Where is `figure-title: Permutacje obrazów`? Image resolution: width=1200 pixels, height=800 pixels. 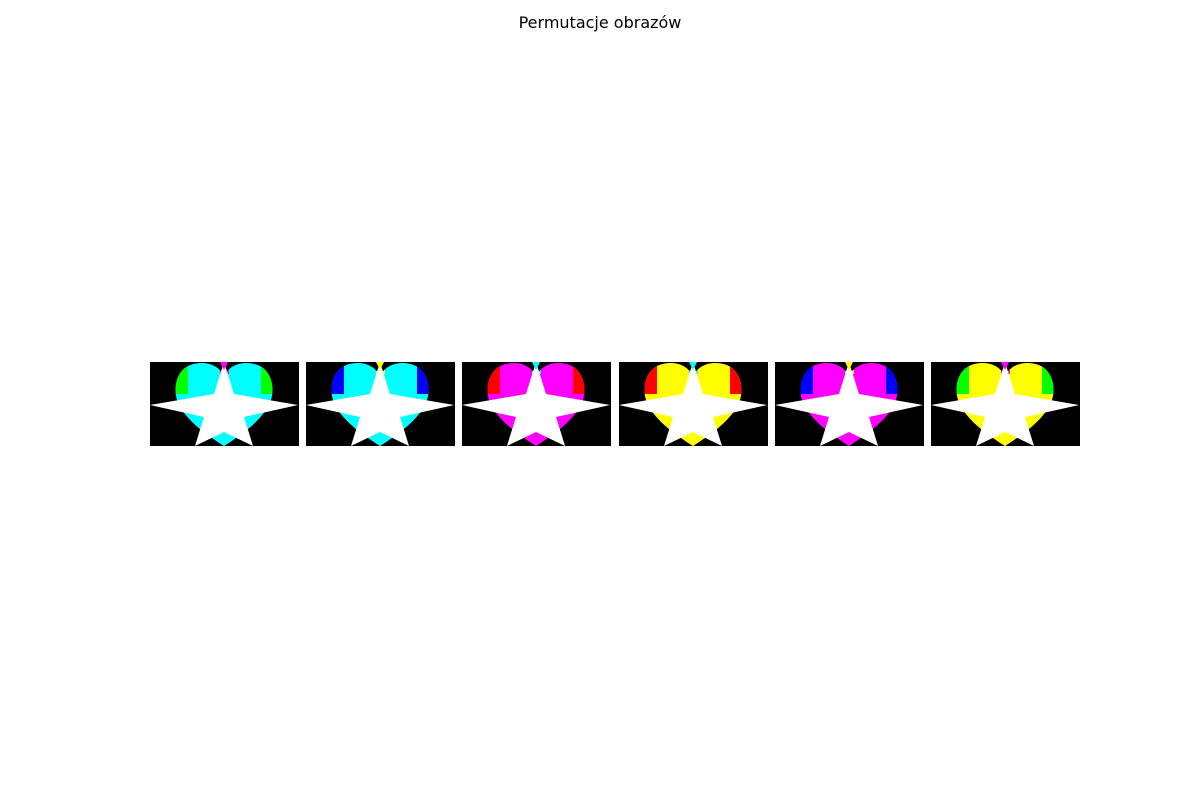 figure-title: Permutacje obrazów is located at coordinates (600, 22).